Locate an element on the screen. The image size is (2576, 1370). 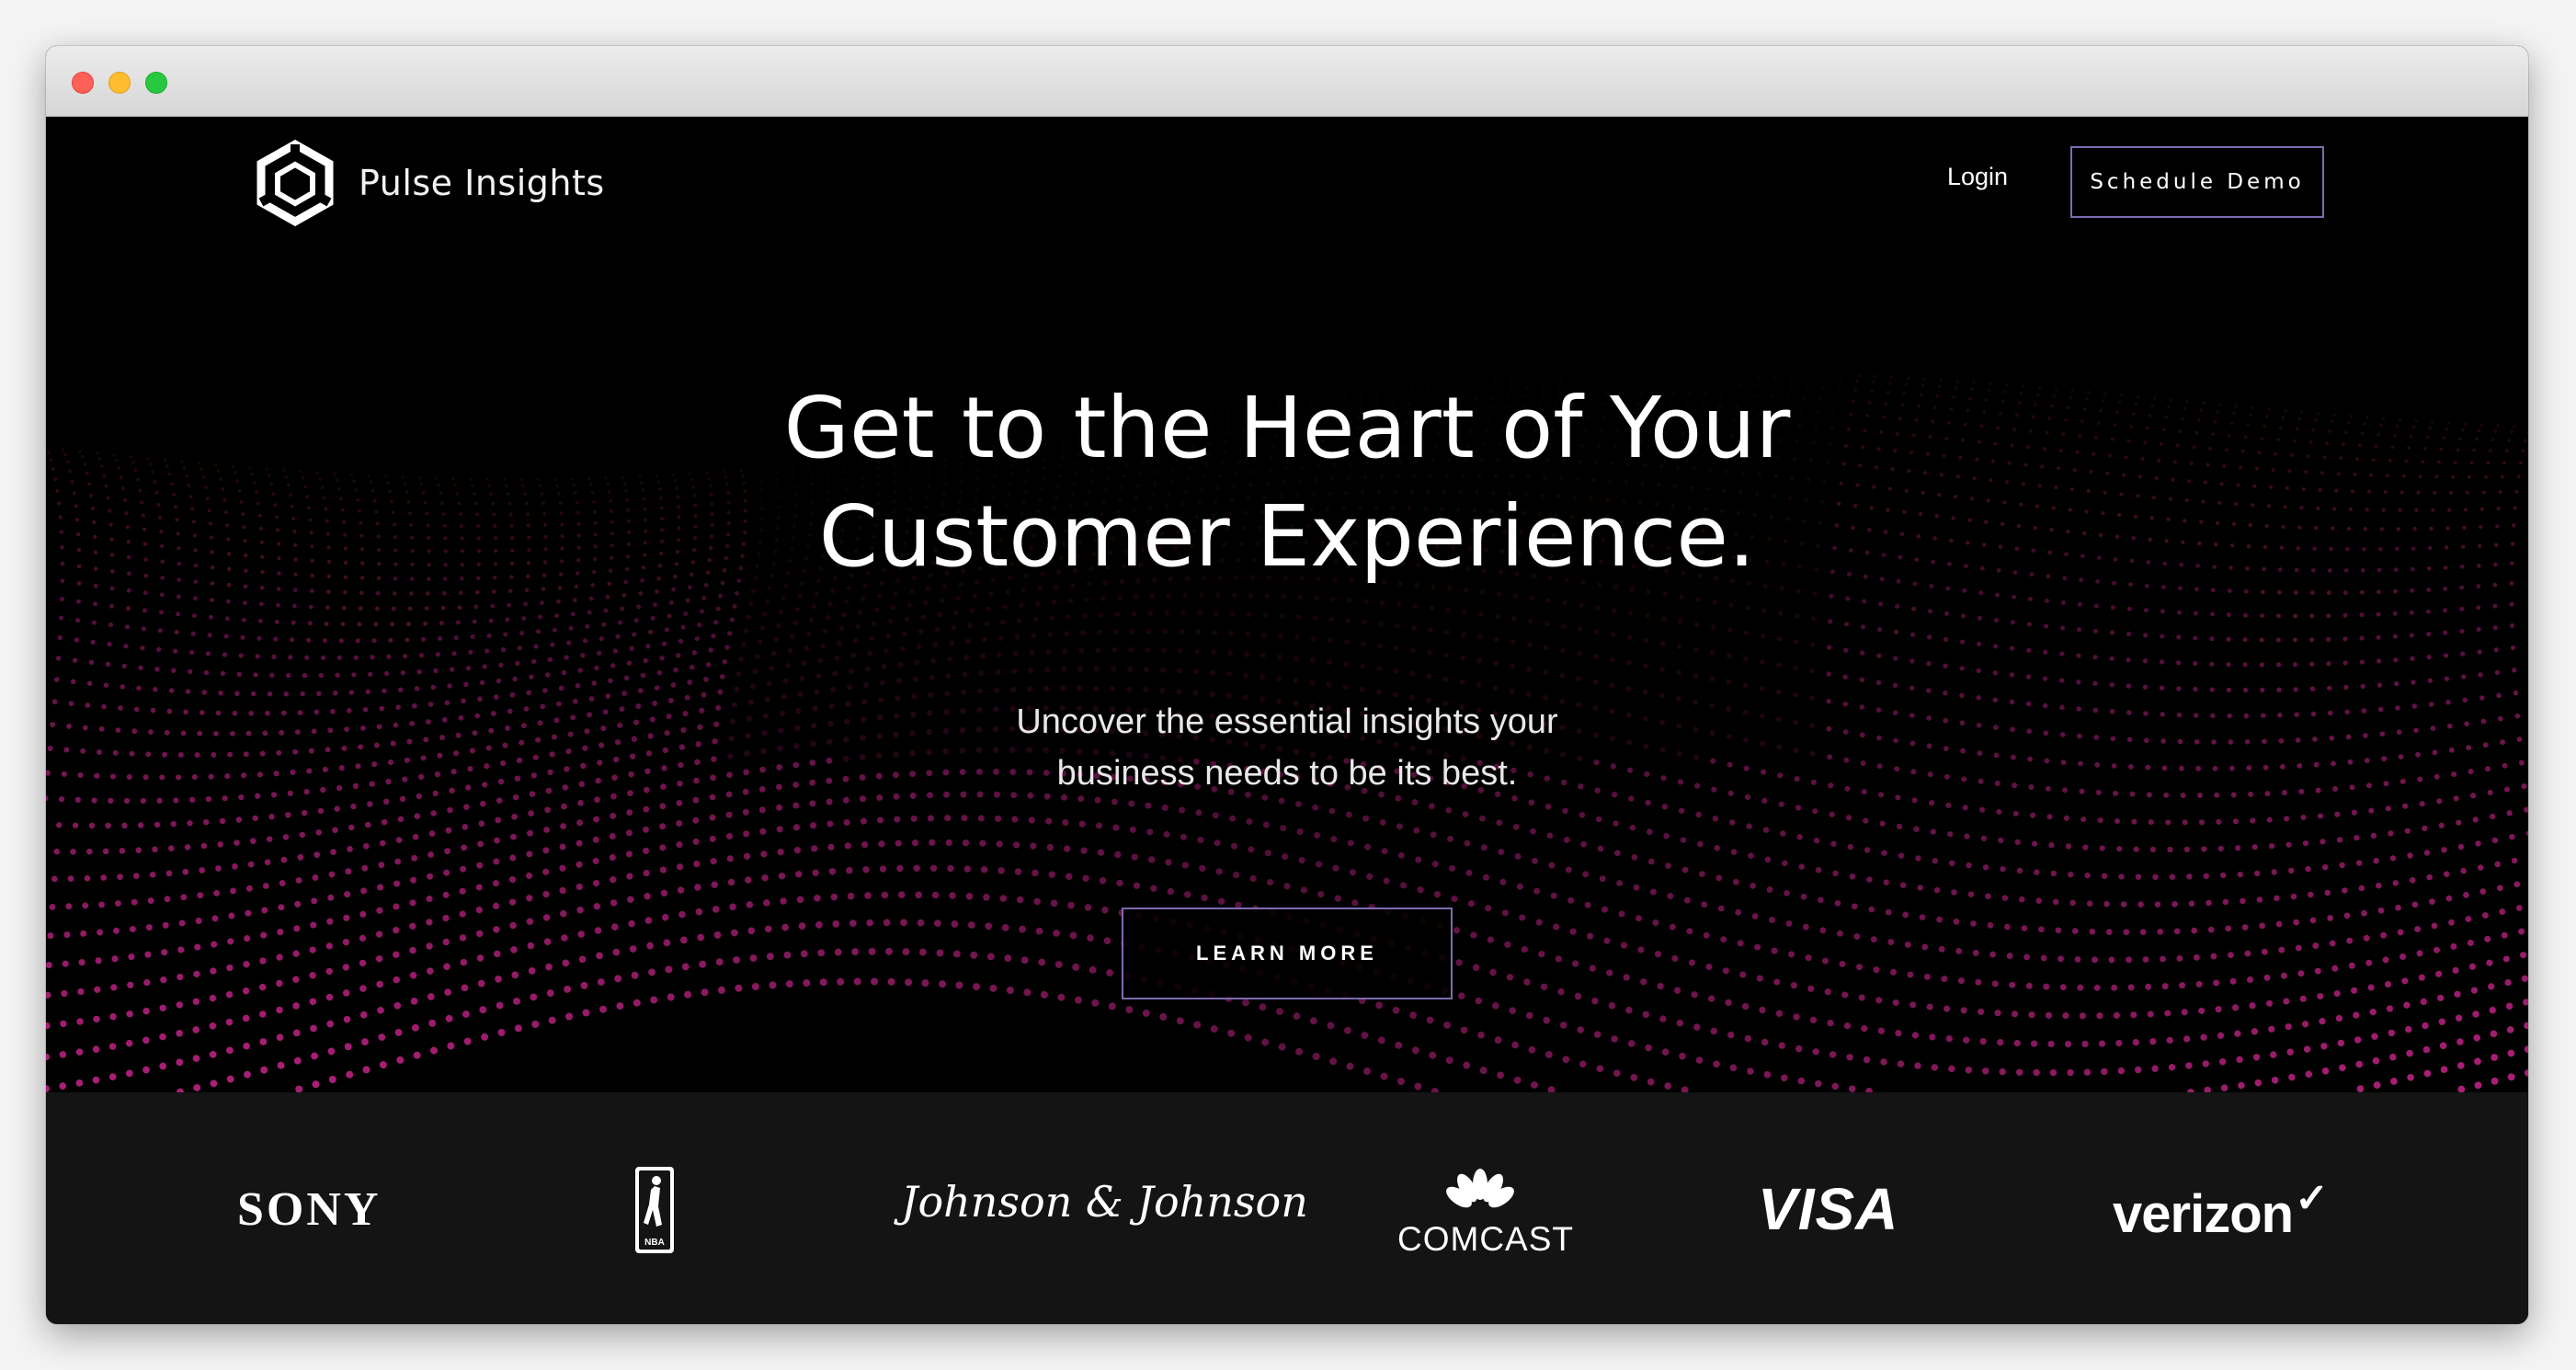
schedule-demo-button: Schedule Demo is located at coordinates (2197, 182).